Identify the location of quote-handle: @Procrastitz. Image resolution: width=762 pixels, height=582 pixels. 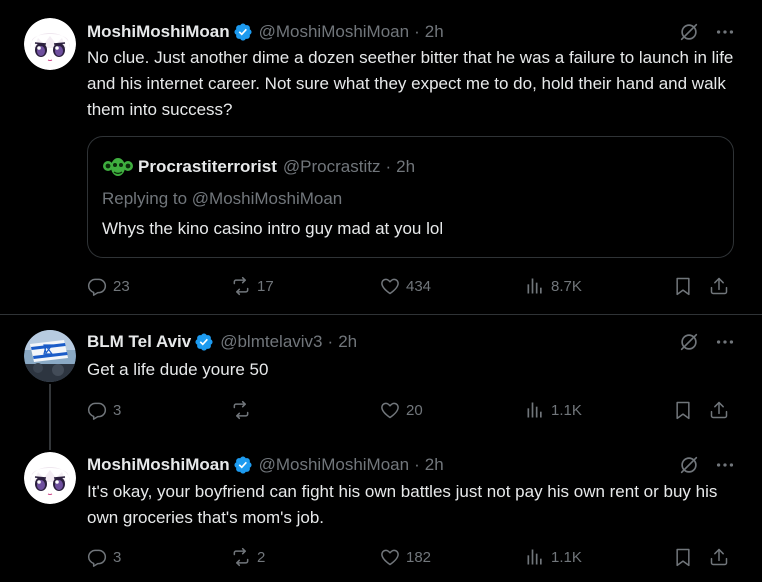
(331, 166).